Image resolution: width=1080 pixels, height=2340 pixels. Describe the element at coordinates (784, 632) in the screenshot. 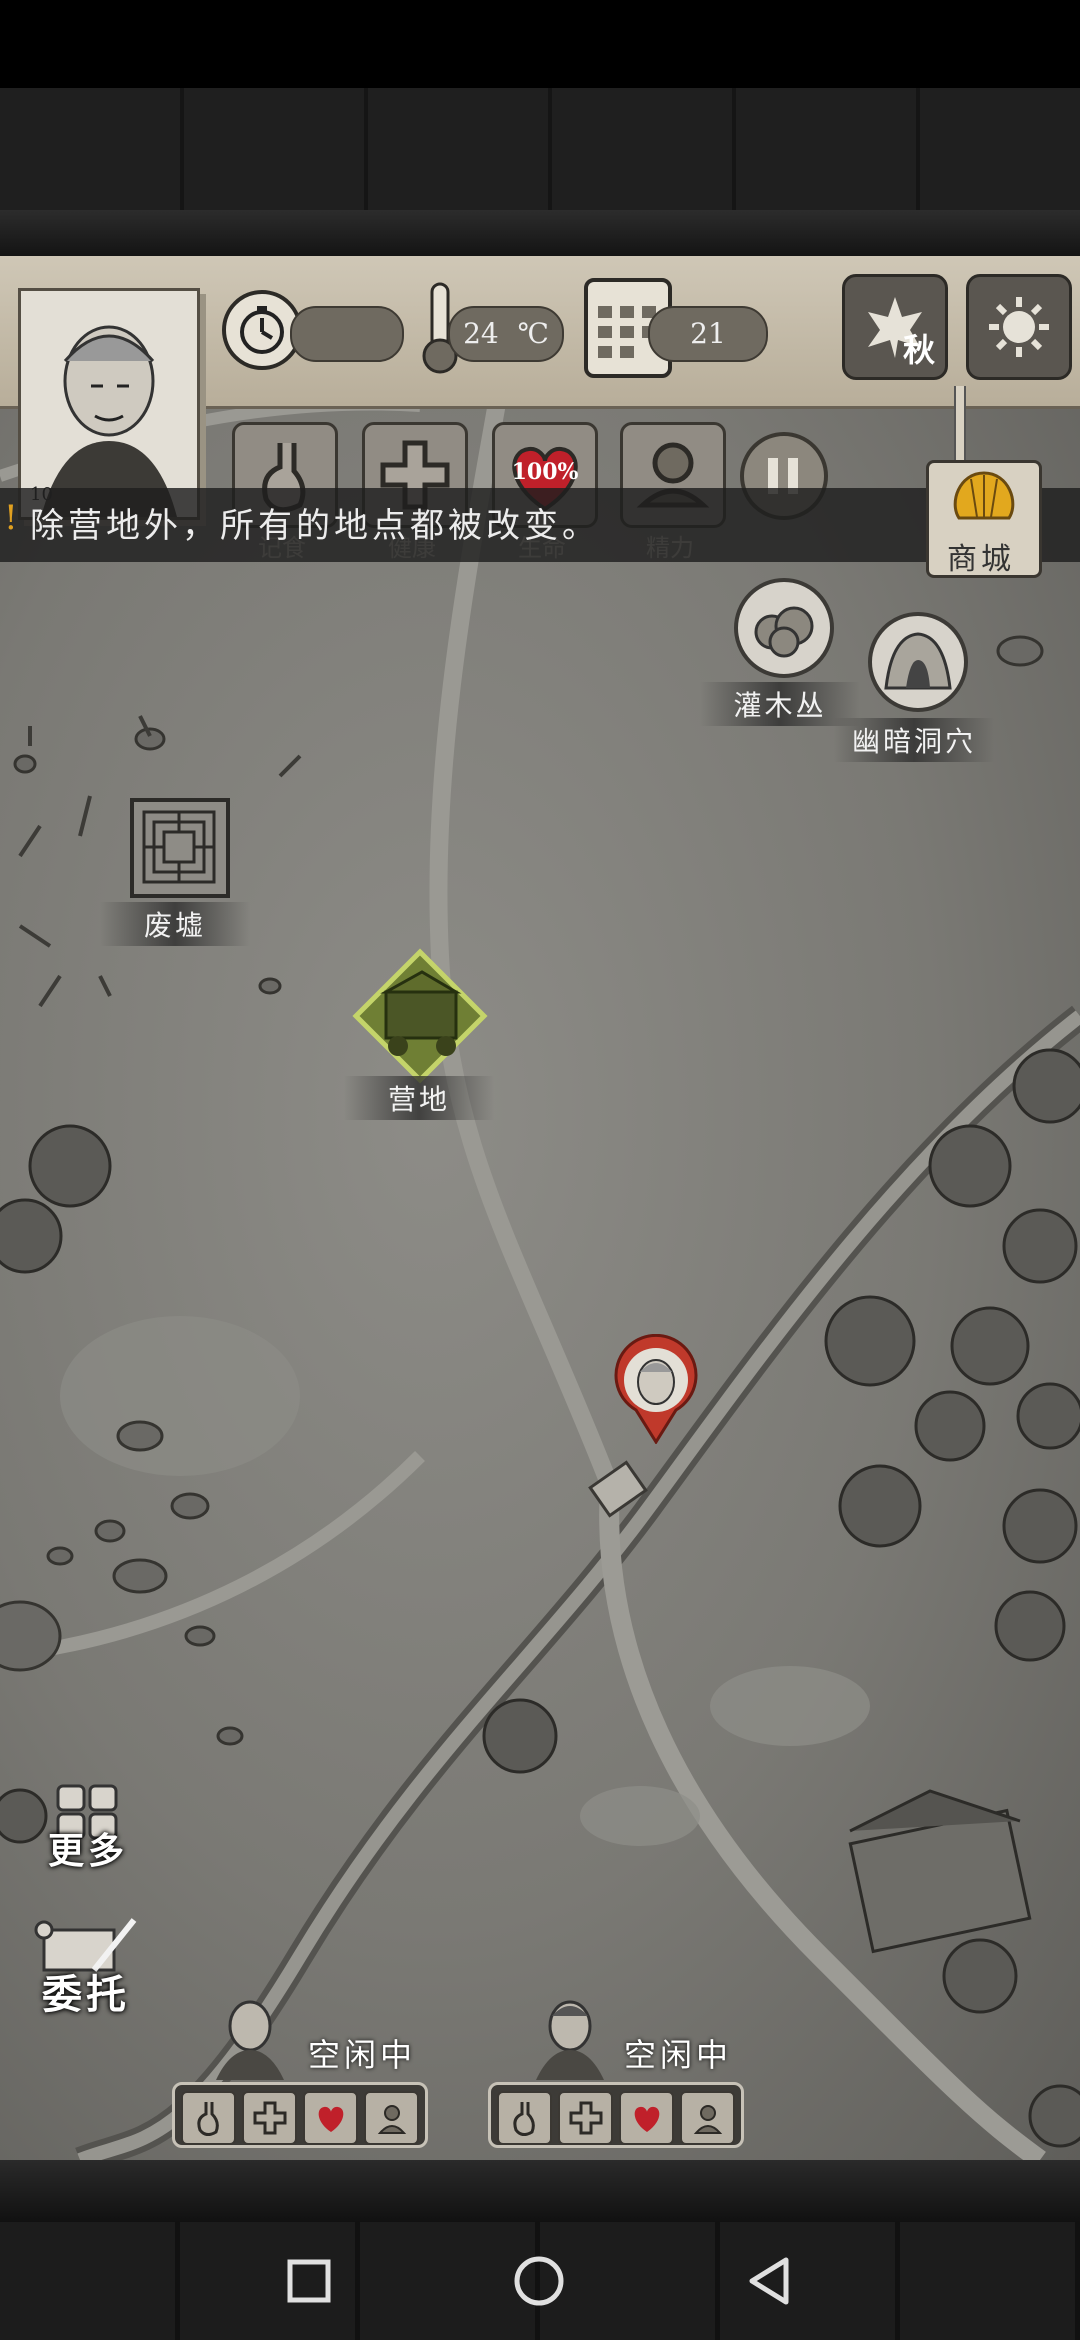

I see `bushes-icon` at that location.